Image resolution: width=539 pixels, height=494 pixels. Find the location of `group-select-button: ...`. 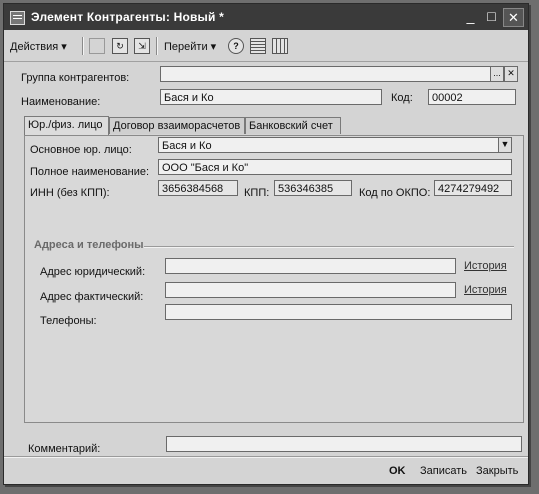

group-select-button: ... is located at coordinates (497, 74).